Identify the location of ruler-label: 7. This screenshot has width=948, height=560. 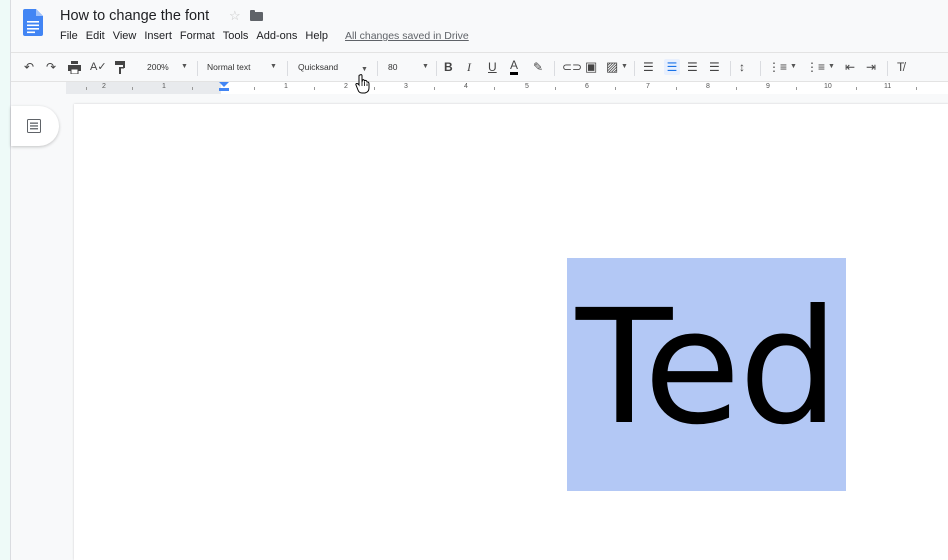
(648, 86).